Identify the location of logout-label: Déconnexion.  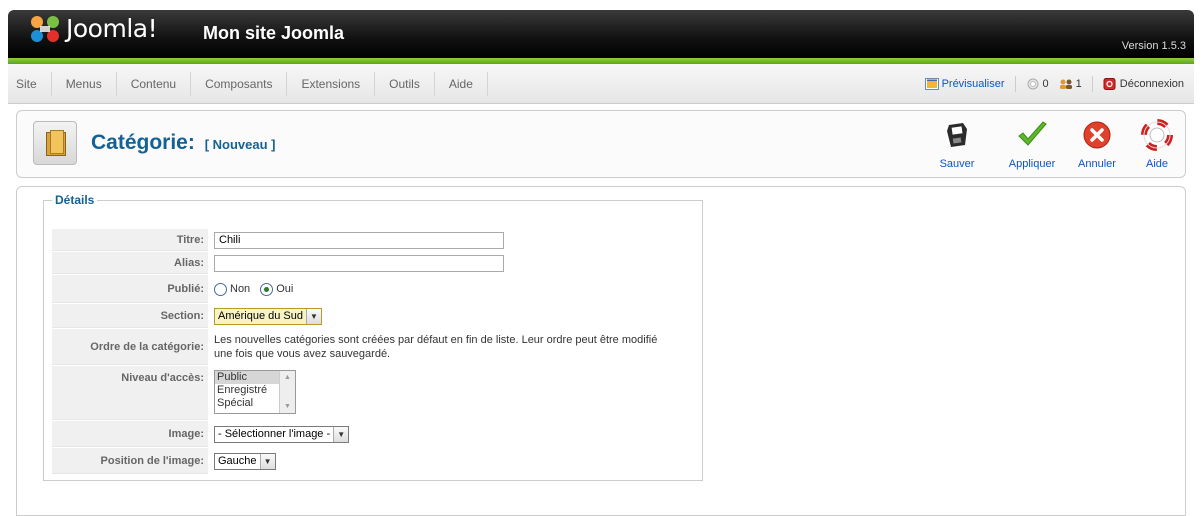
(1151, 84).